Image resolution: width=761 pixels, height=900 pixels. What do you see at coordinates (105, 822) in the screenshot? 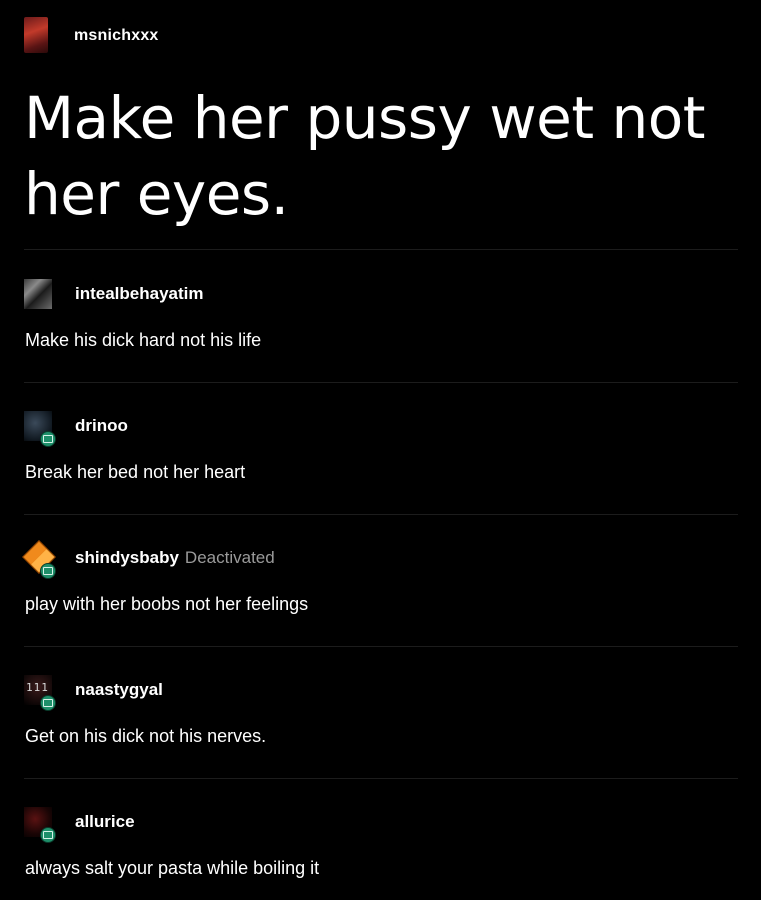
I see `reply-username: allurice` at bounding box center [105, 822].